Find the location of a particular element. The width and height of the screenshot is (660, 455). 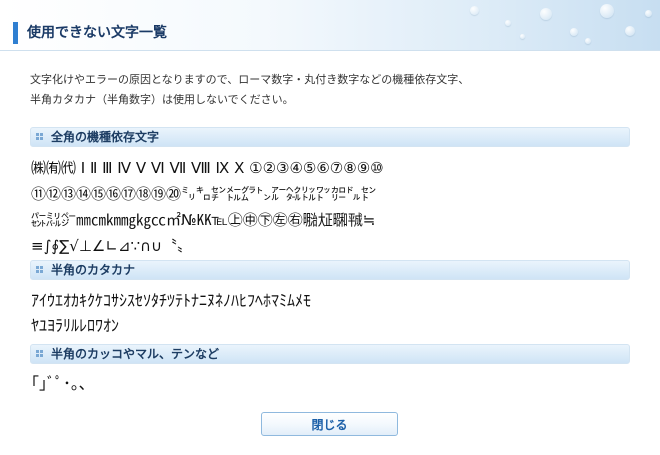

char-line: ﾔﾕﾖﾗﾘﾙﾚﾛﾜｵﾝ is located at coordinates (75, 325).